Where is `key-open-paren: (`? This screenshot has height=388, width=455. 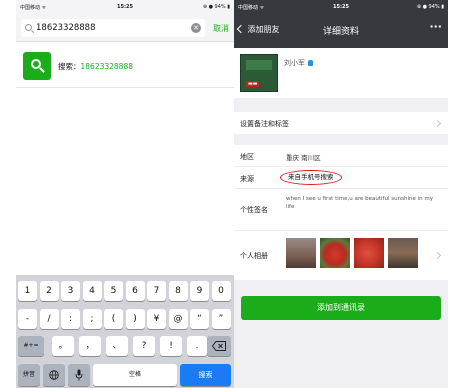 key-open-paren: ( is located at coordinates (113, 319).